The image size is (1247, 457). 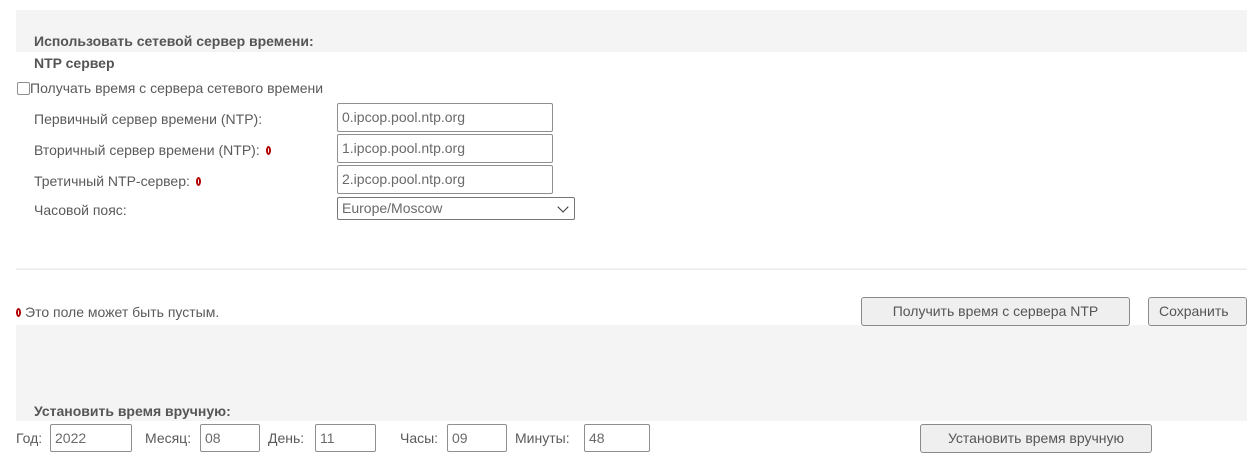 I want to click on year-label: Год:, so click(x=29, y=438).